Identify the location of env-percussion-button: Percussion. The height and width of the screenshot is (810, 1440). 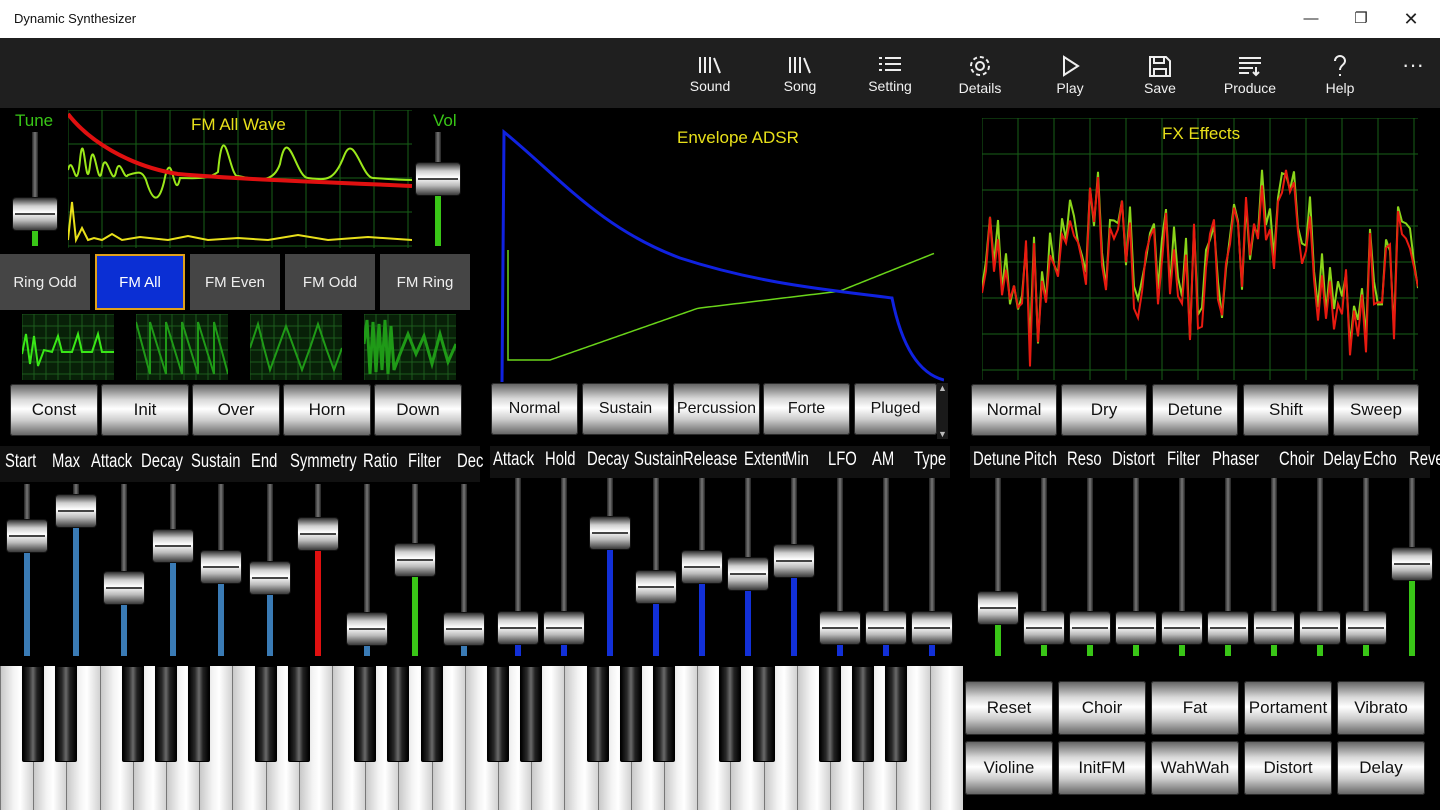
(716, 409).